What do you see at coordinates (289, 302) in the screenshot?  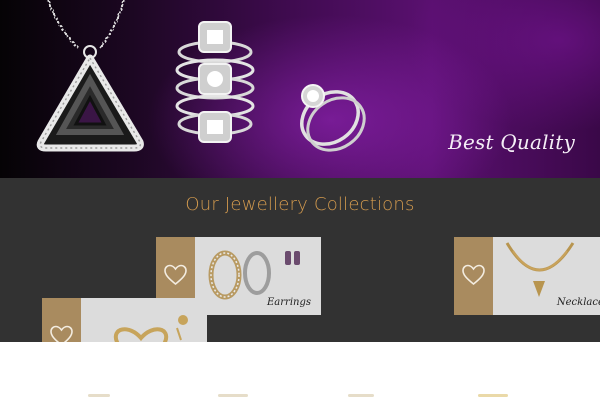 I see `card-label: Earrings` at bounding box center [289, 302].